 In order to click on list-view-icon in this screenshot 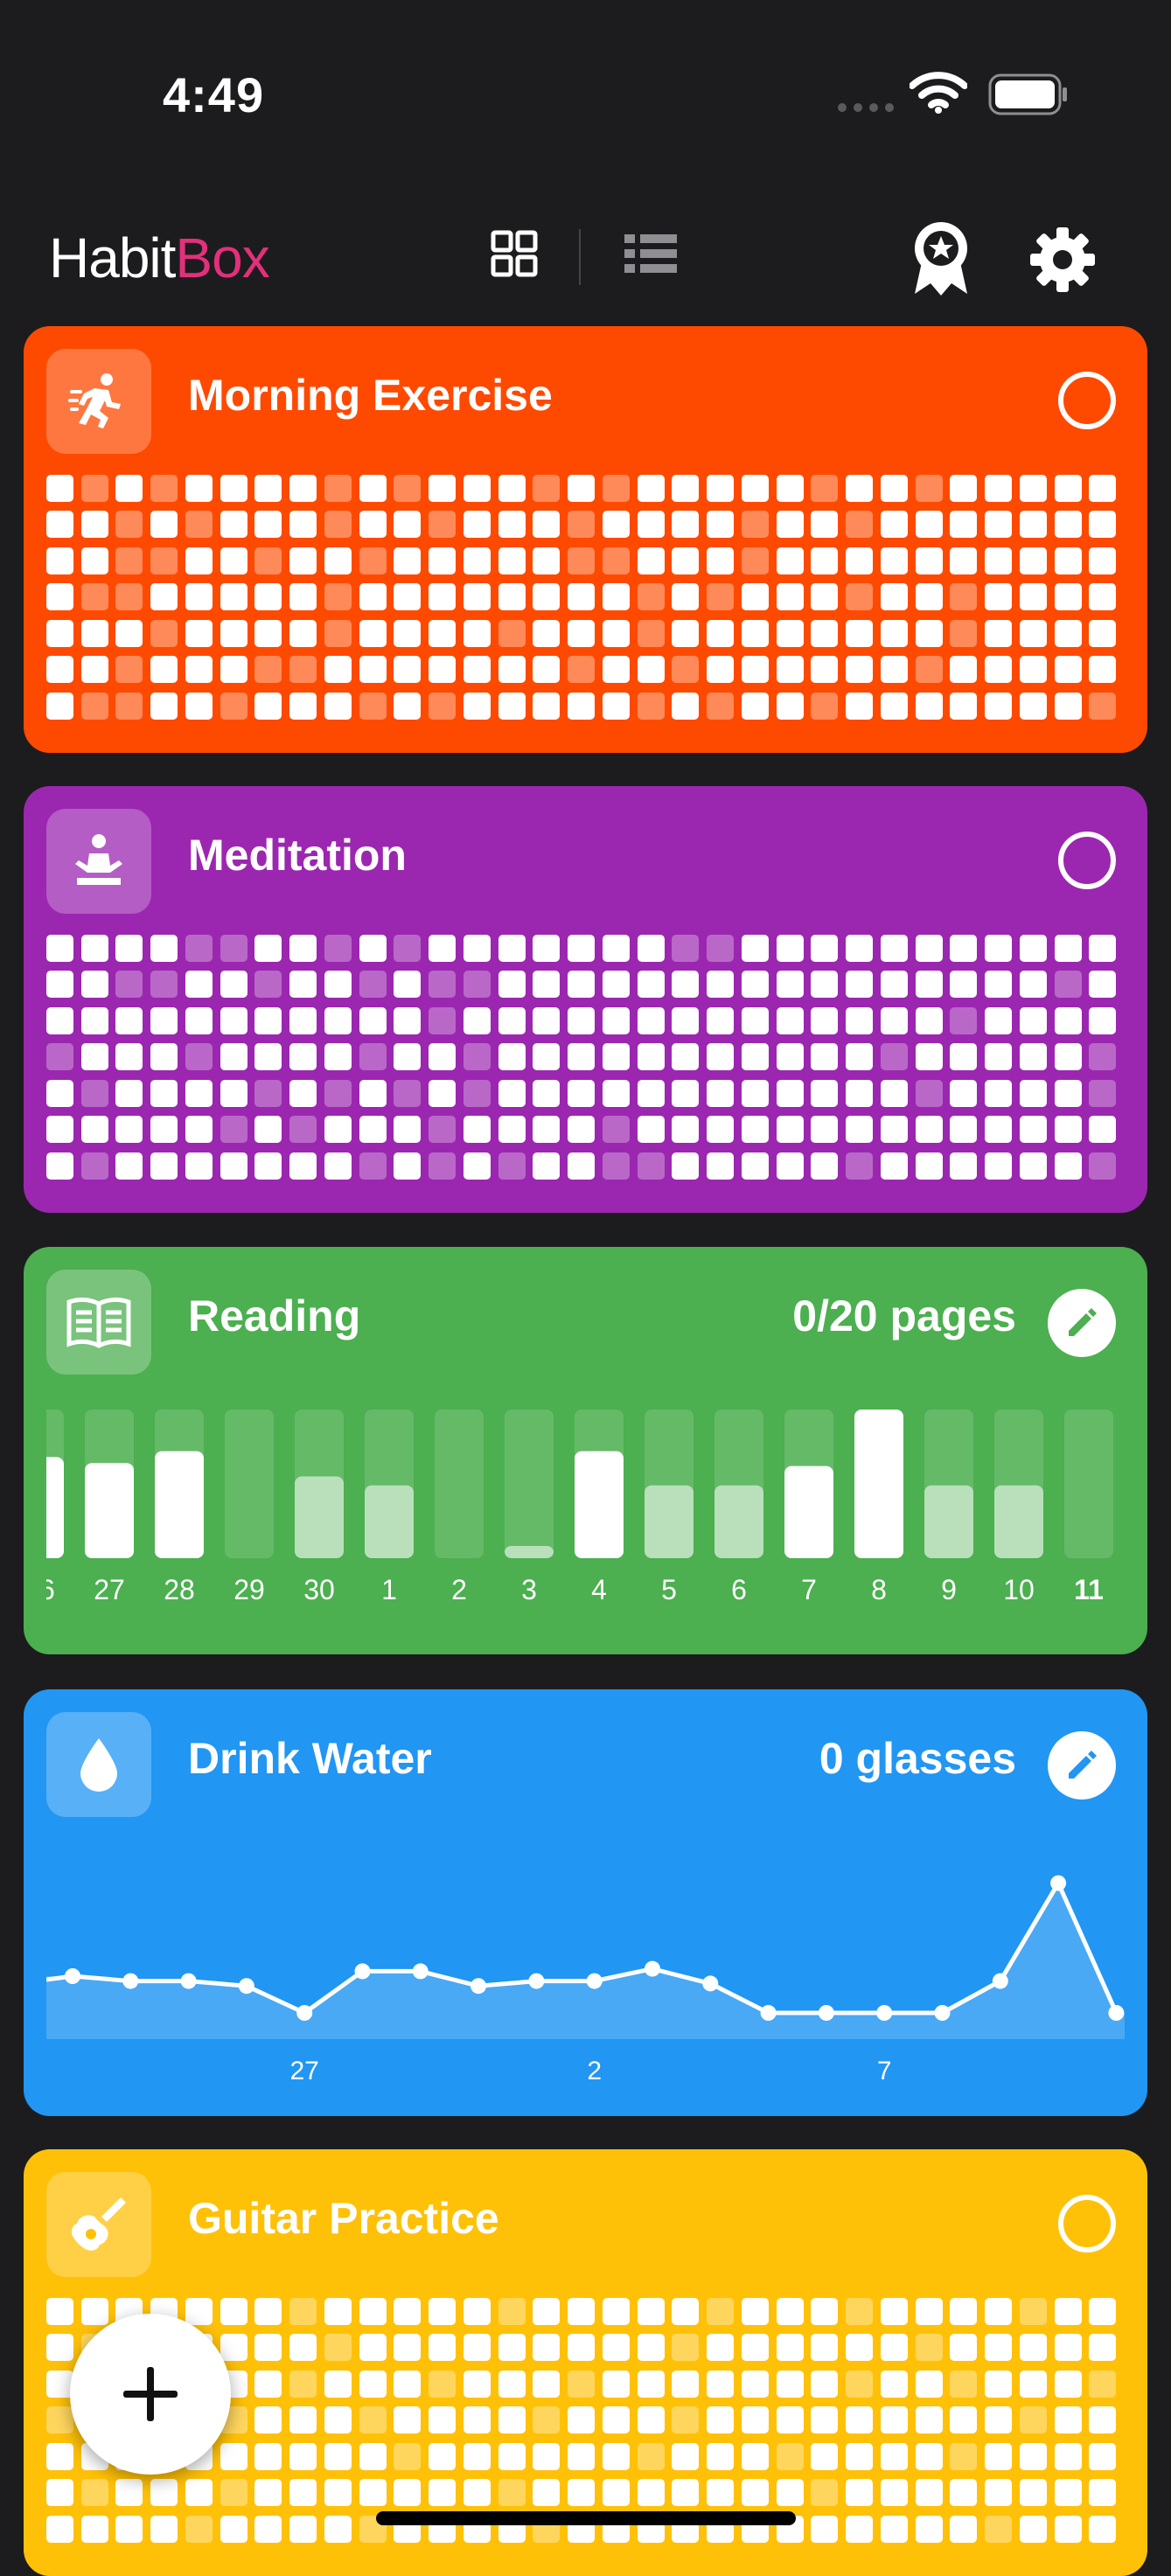, I will do `click(651, 254)`.